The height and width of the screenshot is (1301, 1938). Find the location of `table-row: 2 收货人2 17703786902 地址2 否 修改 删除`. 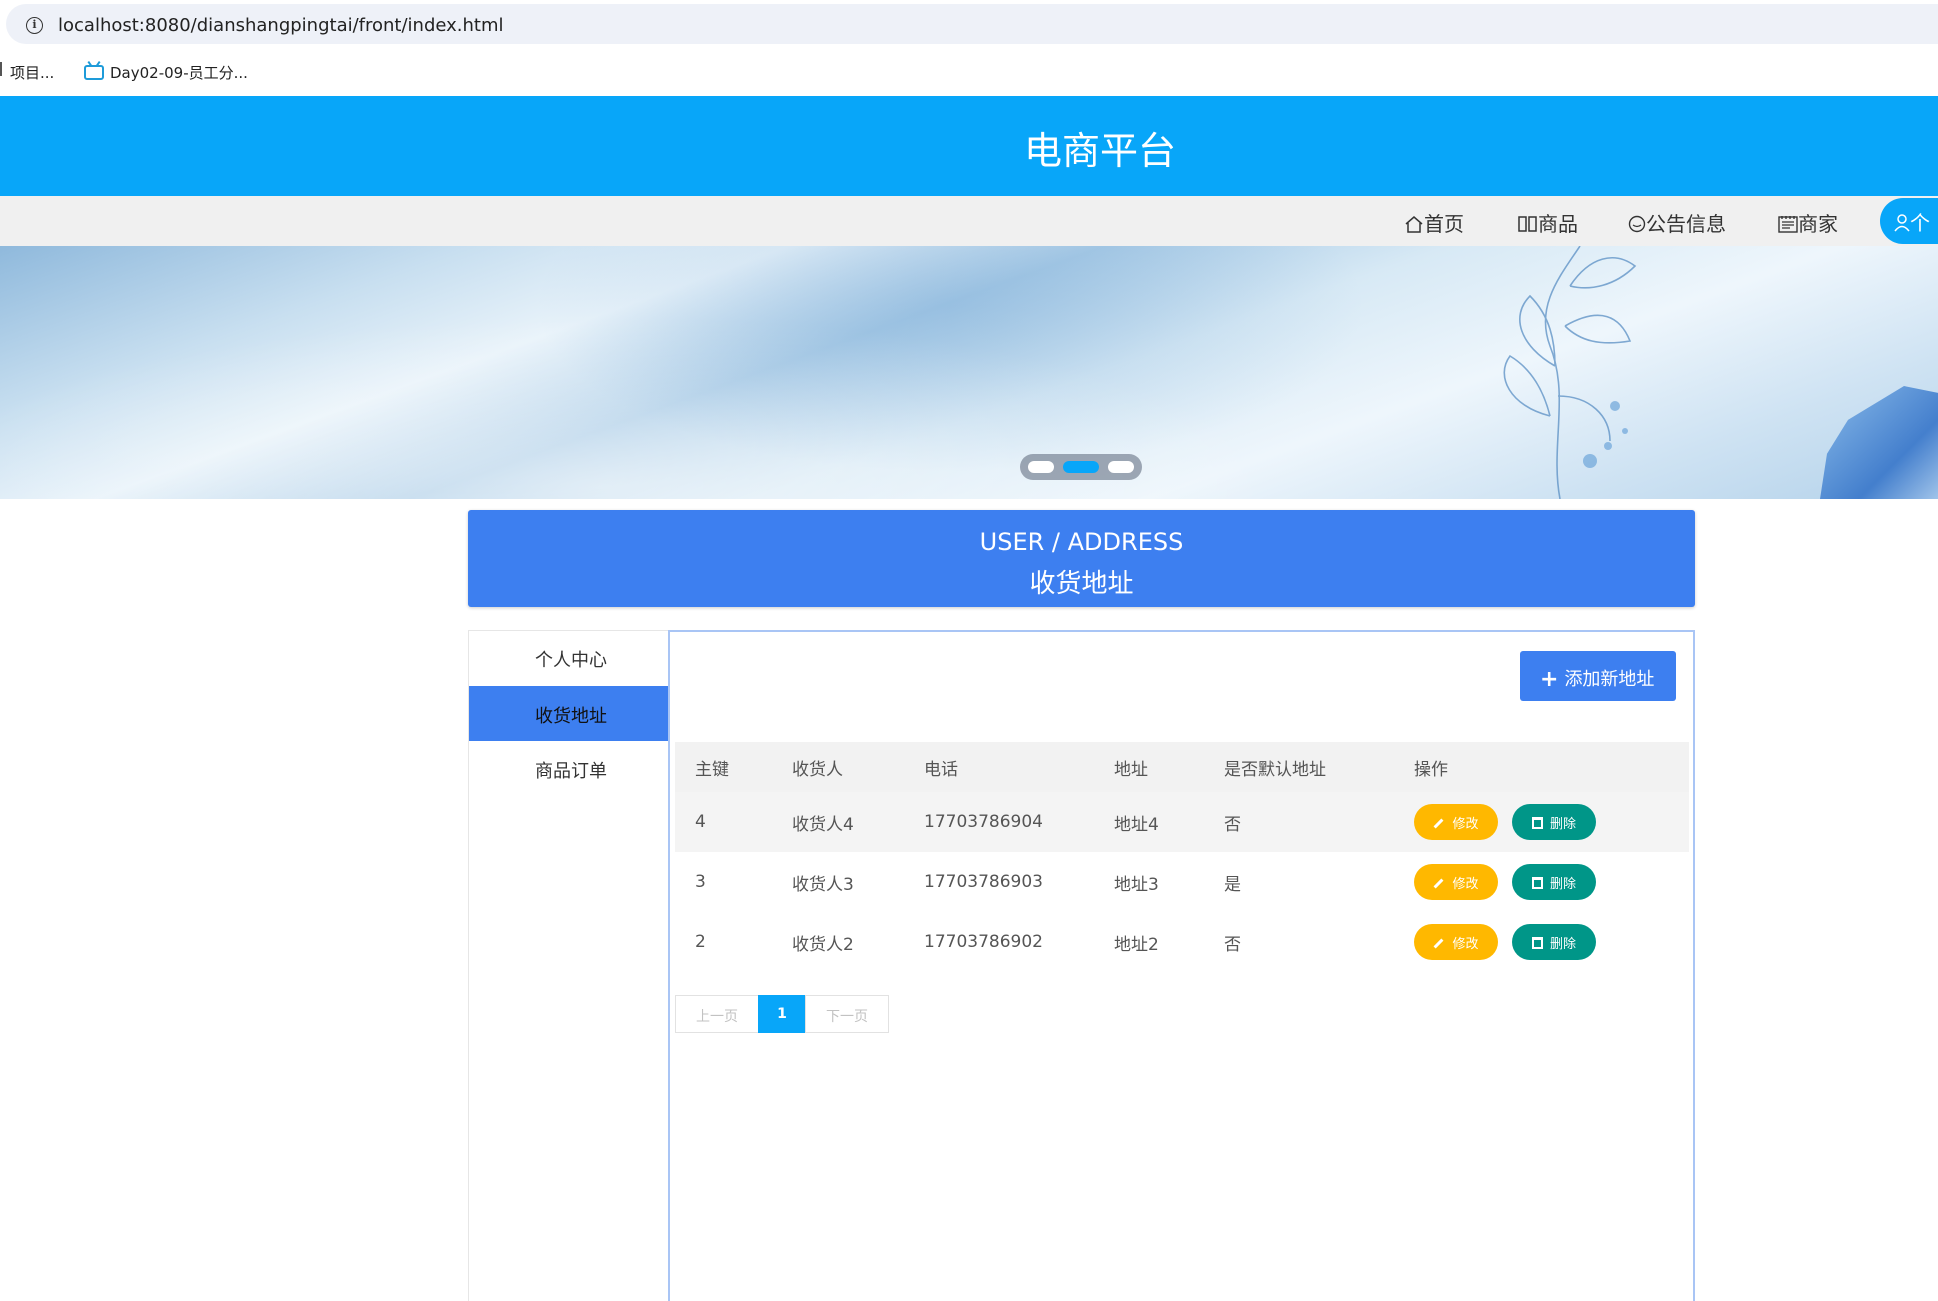

table-row: 2 收货人2 17703786902 地址2 否 修改 删除 is located at coordinates (1182, 942).